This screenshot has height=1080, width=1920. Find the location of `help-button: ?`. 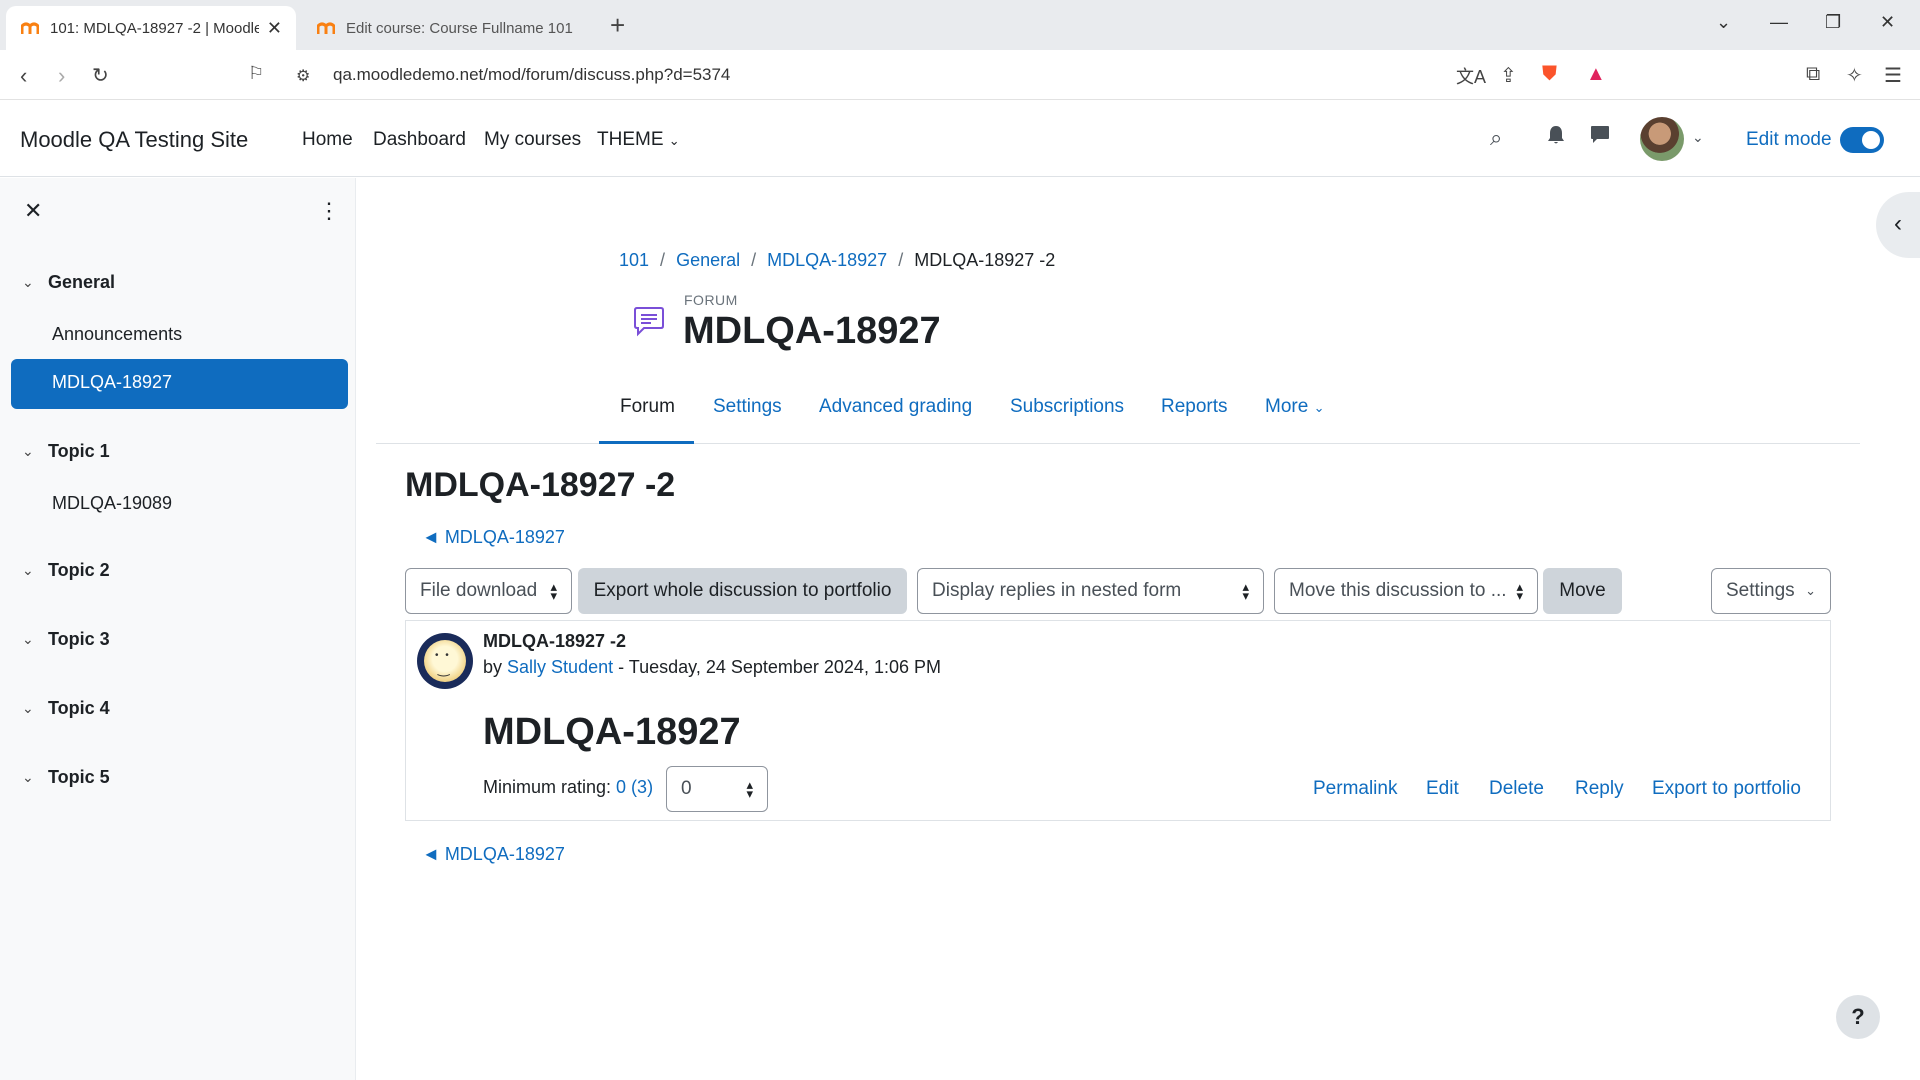

help-button: ? is located at coordinates (1858, 1017).